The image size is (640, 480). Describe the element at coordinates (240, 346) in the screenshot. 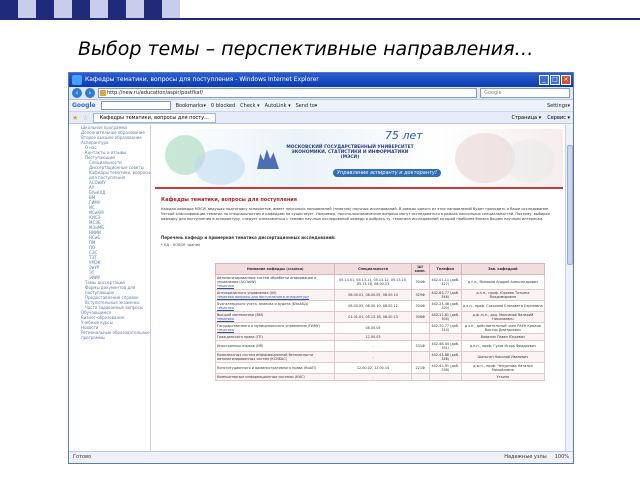

I see `dept-name: Иностранных языков (ИЯ)` at that location.